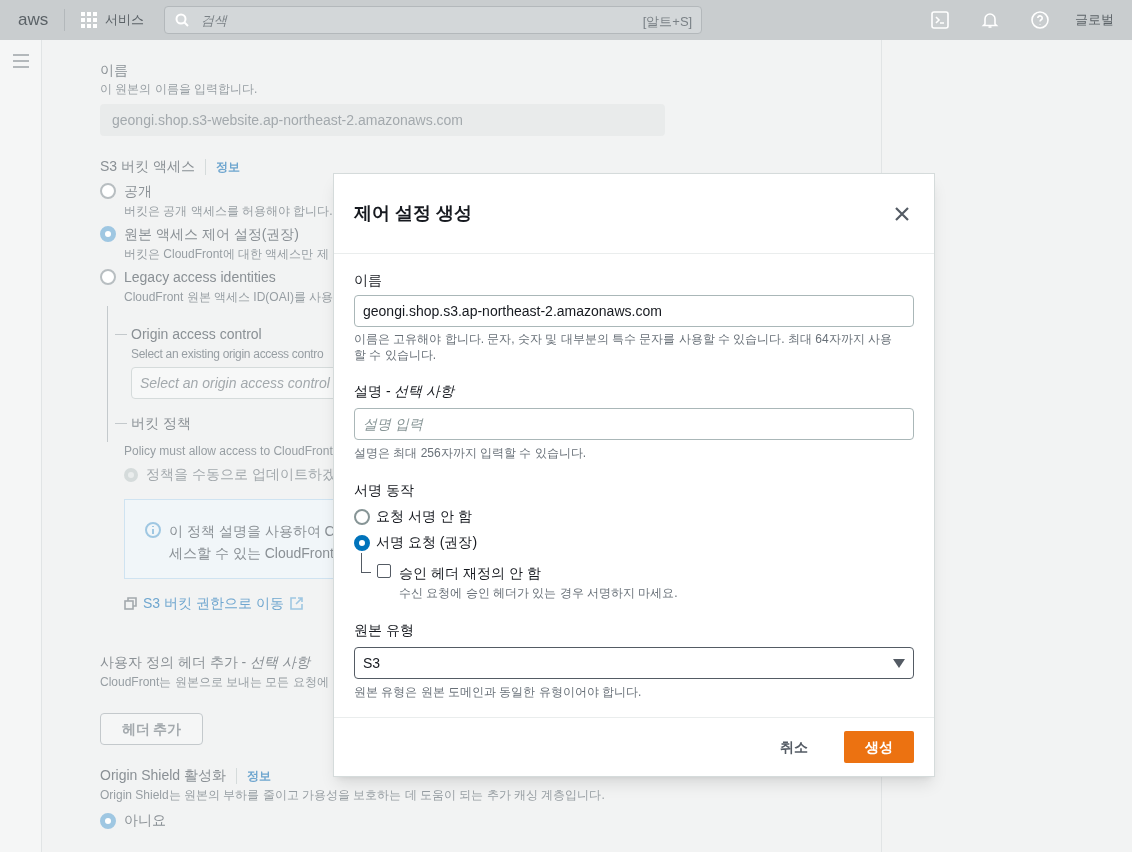  I want to click on field-label: 원본 유형, so click(384, 630).